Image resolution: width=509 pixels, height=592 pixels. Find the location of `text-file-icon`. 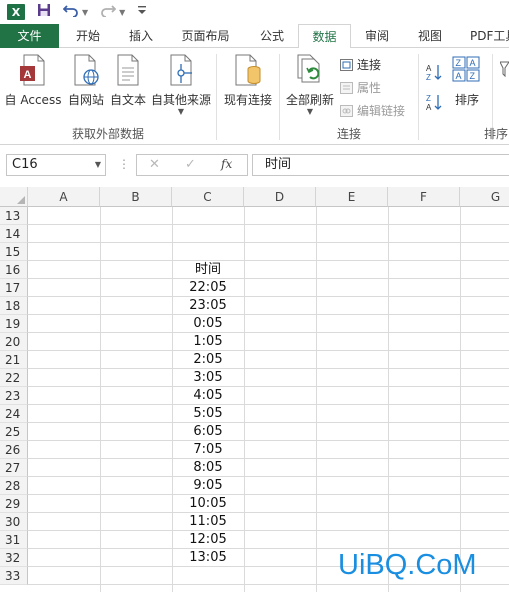

text-file-icon is located at coordinates (128, 70).